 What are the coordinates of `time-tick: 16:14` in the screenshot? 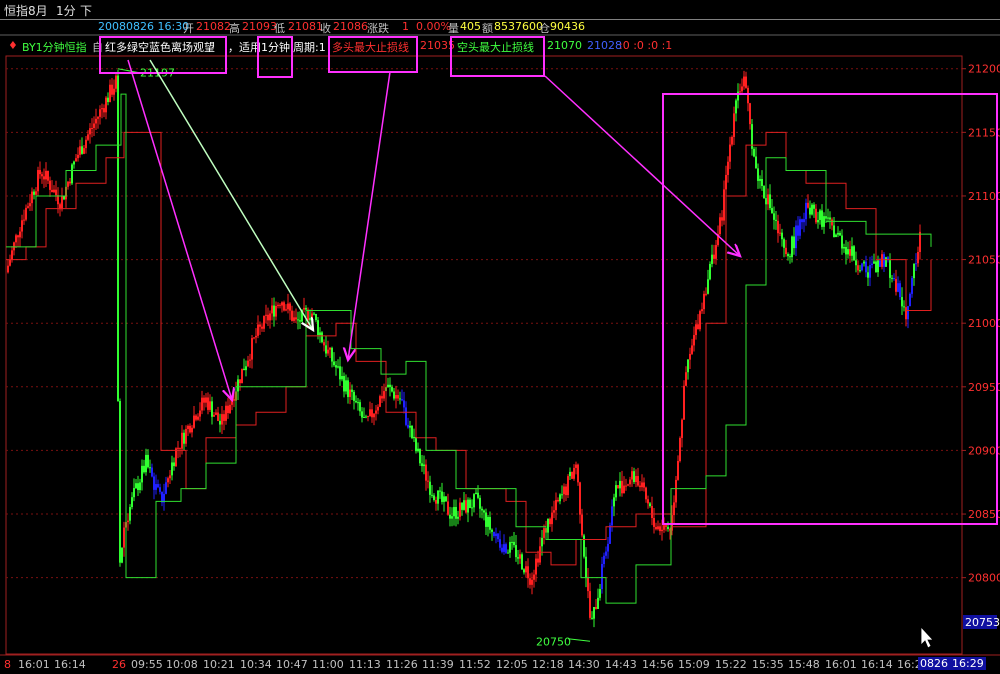 It's located at (877, 664).